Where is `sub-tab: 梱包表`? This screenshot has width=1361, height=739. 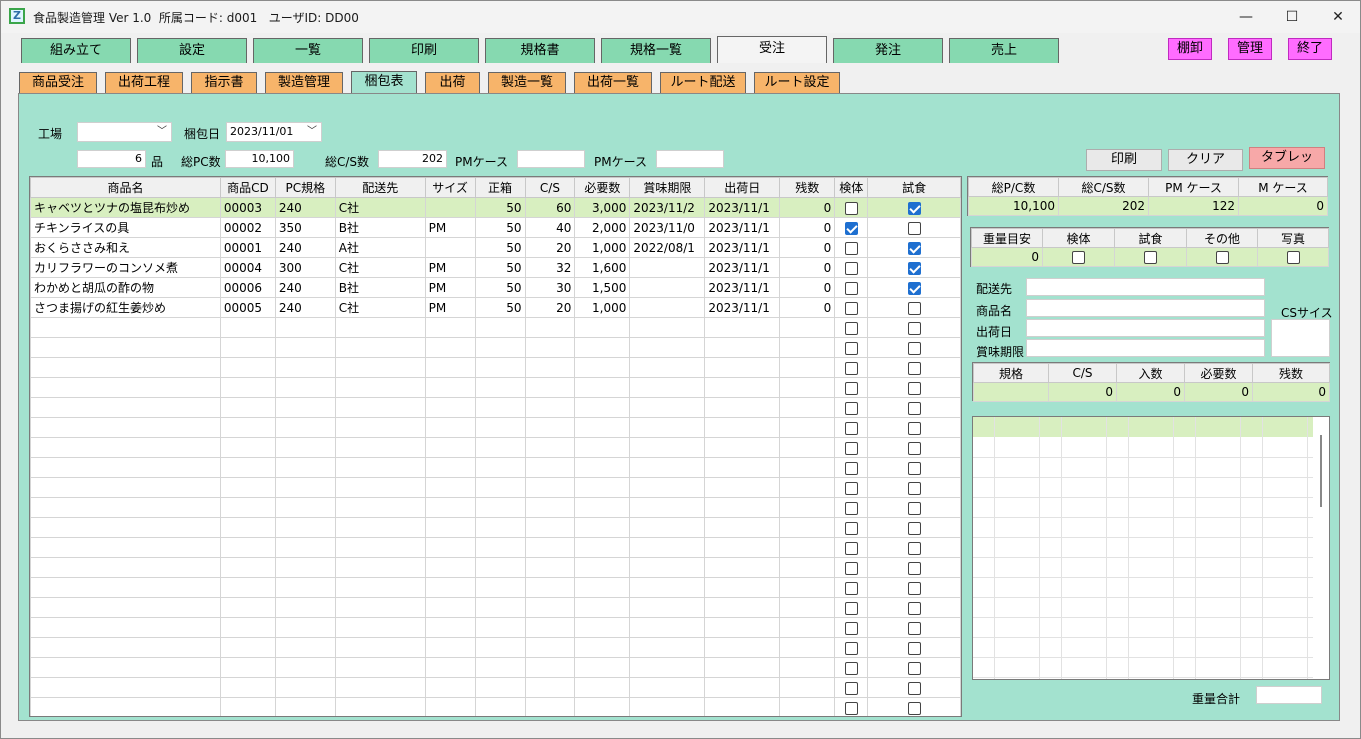
sub-tab: 梱包表 is located at coordinates (384, 82).